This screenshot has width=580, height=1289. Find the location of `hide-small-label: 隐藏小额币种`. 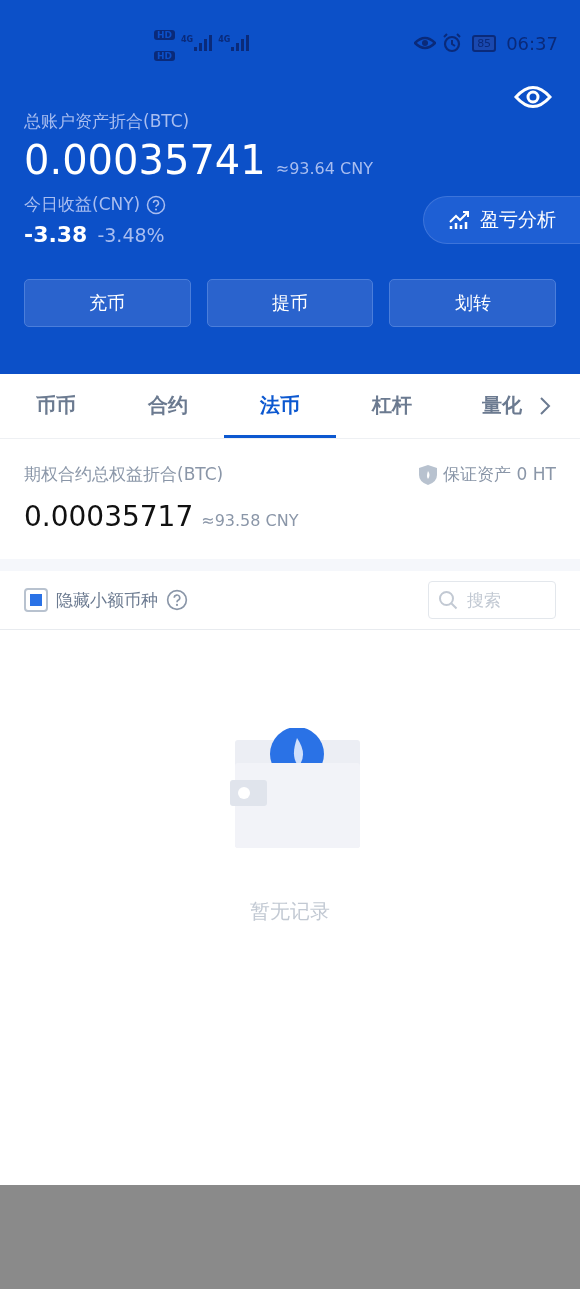

hide-small-label: 隐藏小额币种 is located at coordinates (107, 600).